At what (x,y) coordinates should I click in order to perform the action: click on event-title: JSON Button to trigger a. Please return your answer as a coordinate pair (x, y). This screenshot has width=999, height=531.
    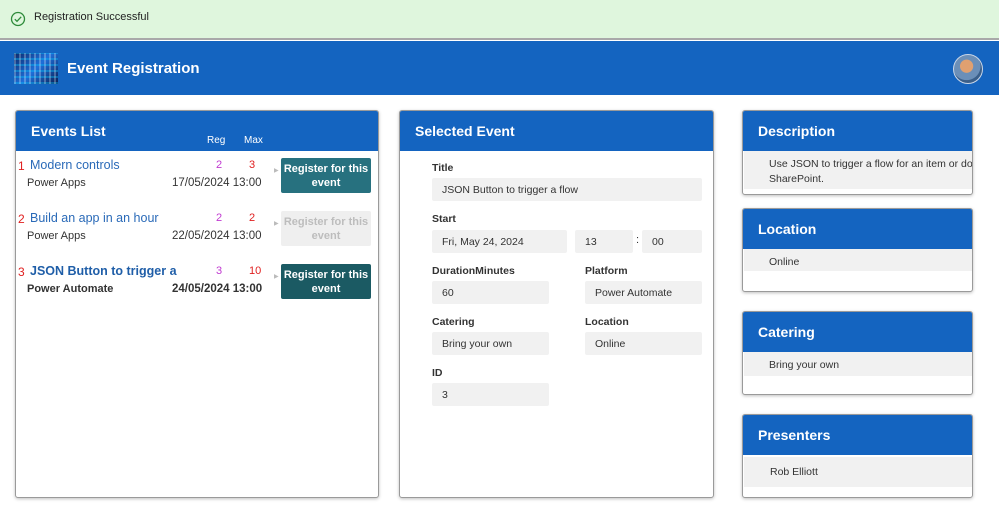
    Looking at the image, I should click on (103, 271).